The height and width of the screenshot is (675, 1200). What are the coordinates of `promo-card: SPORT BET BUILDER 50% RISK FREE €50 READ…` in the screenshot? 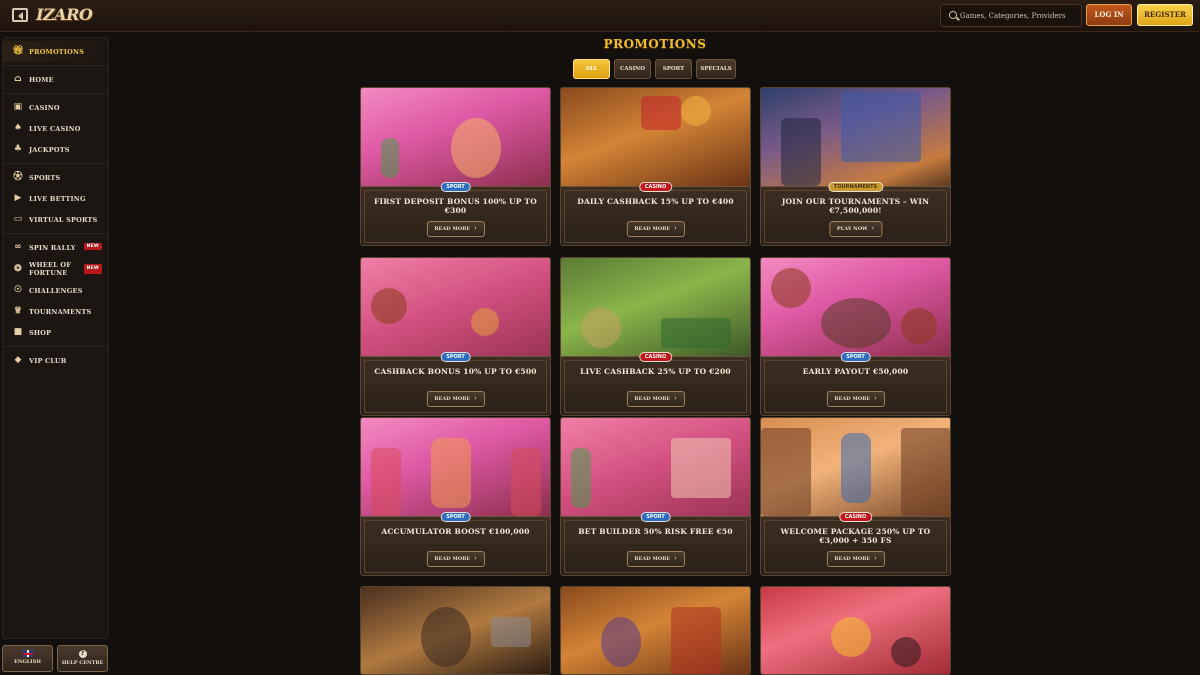 It's located at (655, 496).